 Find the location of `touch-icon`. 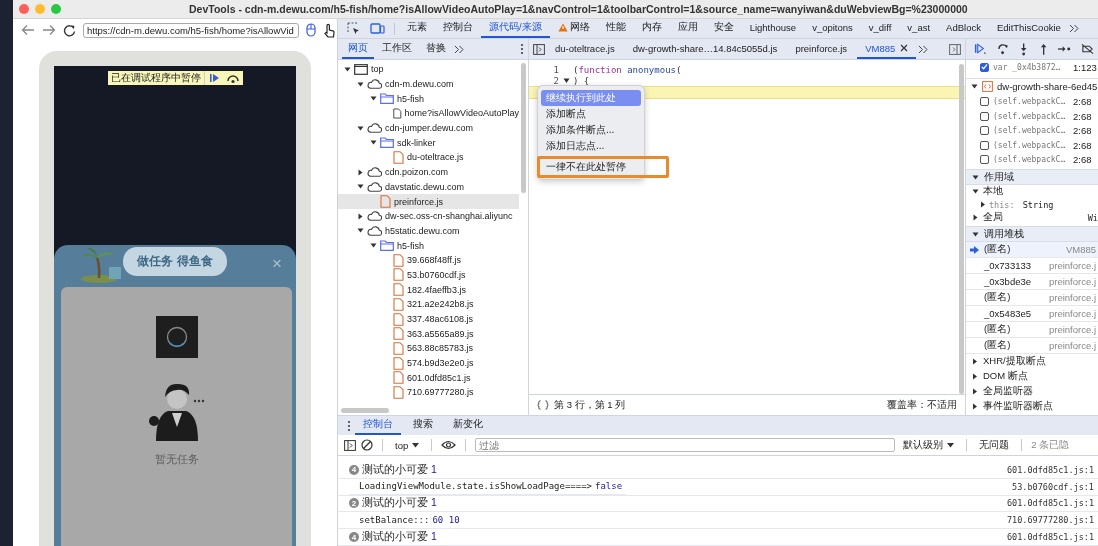

touch-icon is located at coordinates (330, 30).